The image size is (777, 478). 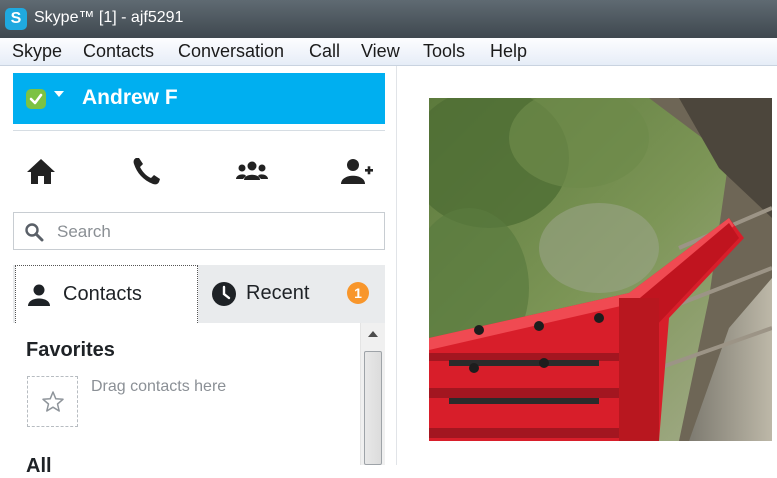 What do you see at coordinates (373, 408) in the screenshot?
I see `scroll-thumb` at bounding box center [373, 408].